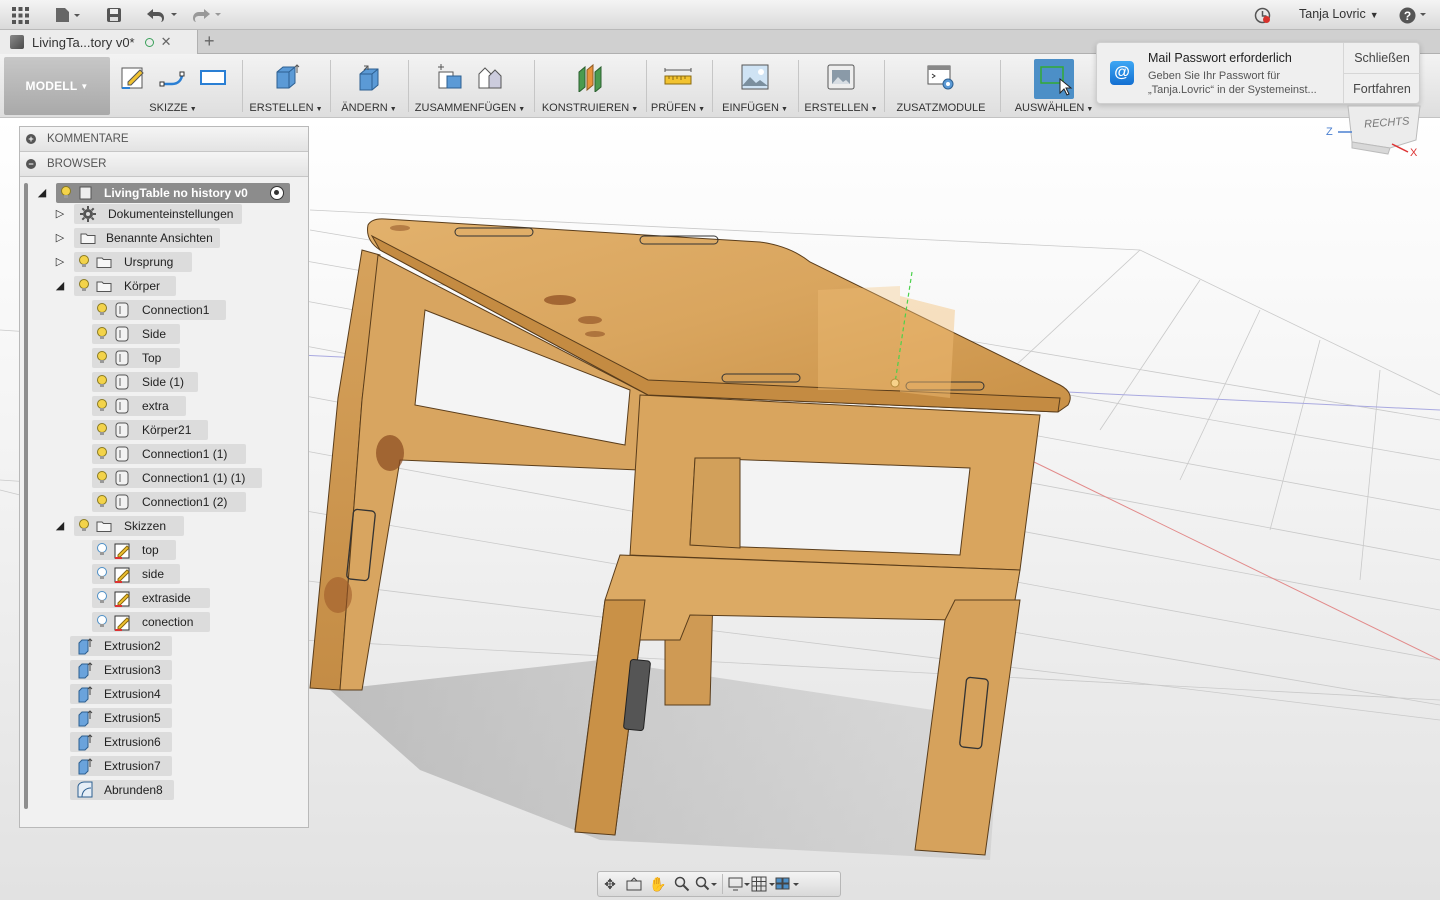  Describe the element at coordinates (150, 430) in the screenshot. I see `tree-item-body: Körper21` at that location.